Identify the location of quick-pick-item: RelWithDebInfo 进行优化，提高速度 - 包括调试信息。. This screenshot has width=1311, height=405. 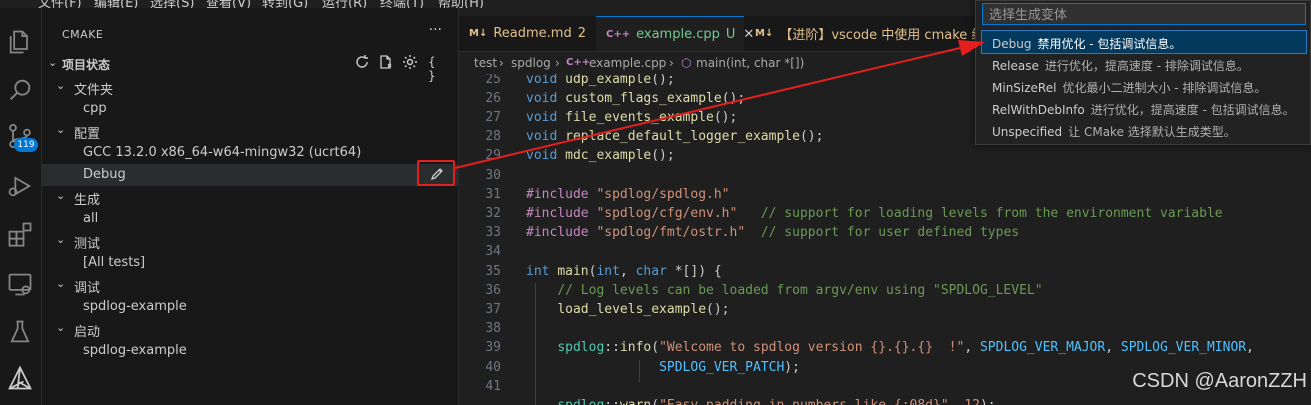
(1144, 108).